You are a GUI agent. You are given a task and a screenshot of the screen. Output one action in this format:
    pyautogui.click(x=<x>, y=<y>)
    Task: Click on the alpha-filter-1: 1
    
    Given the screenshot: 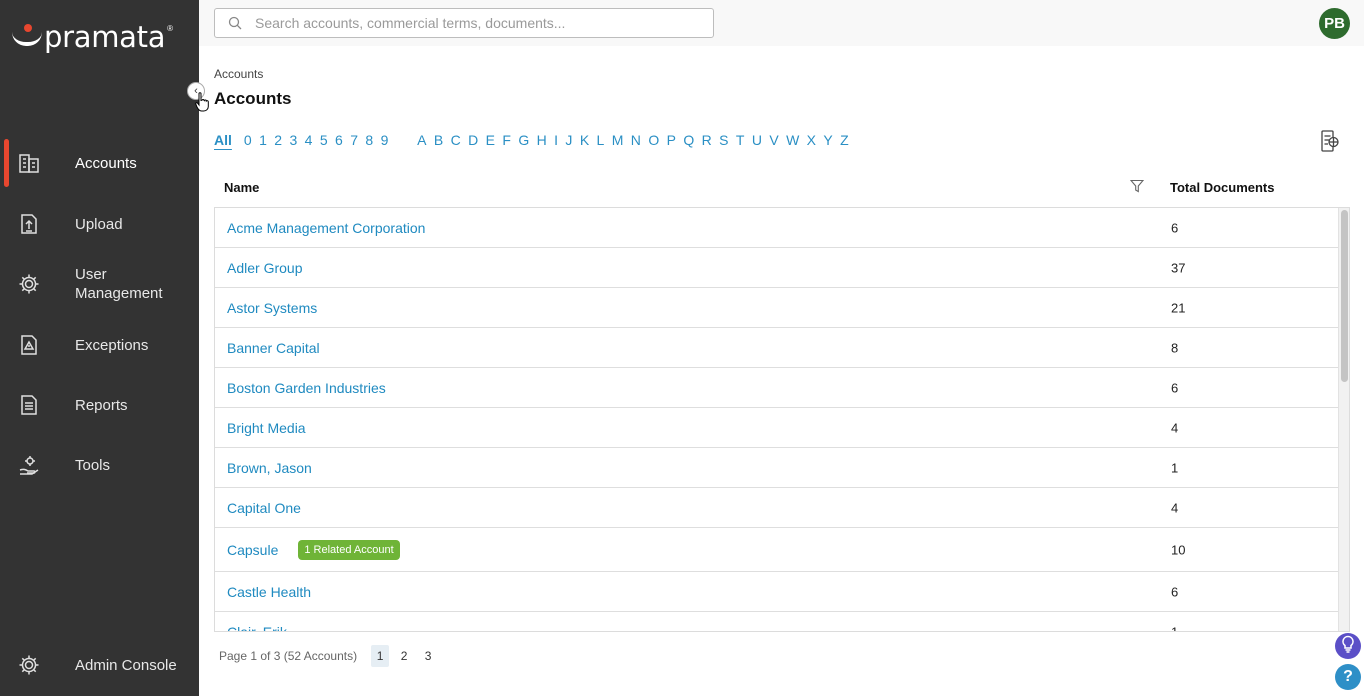 What is the action you would take?
    pyautogui.click(x=263, y=140)
    